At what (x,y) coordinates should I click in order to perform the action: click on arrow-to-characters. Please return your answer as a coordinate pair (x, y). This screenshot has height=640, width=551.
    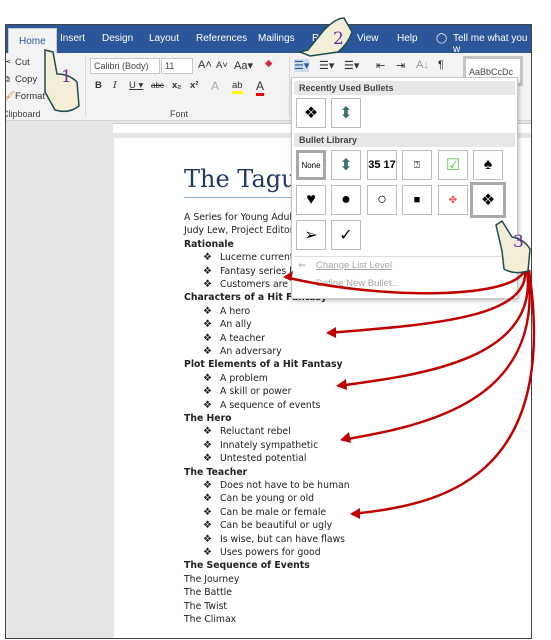
    Looking at the image, I should click on (427, 302).